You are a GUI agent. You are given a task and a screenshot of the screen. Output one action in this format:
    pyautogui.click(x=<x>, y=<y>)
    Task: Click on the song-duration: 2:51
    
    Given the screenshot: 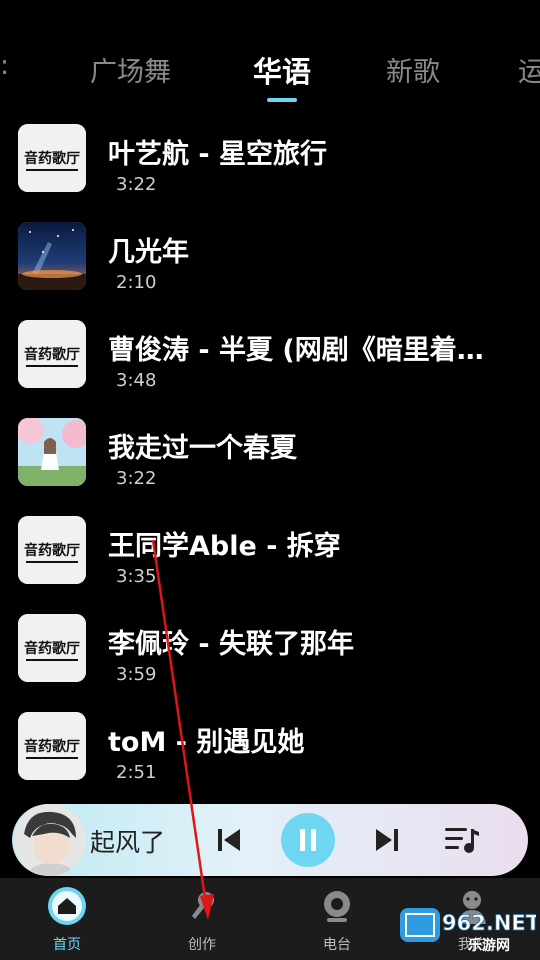 What is the action you would take?
    pyautogui.click(x=136, y=772)
    